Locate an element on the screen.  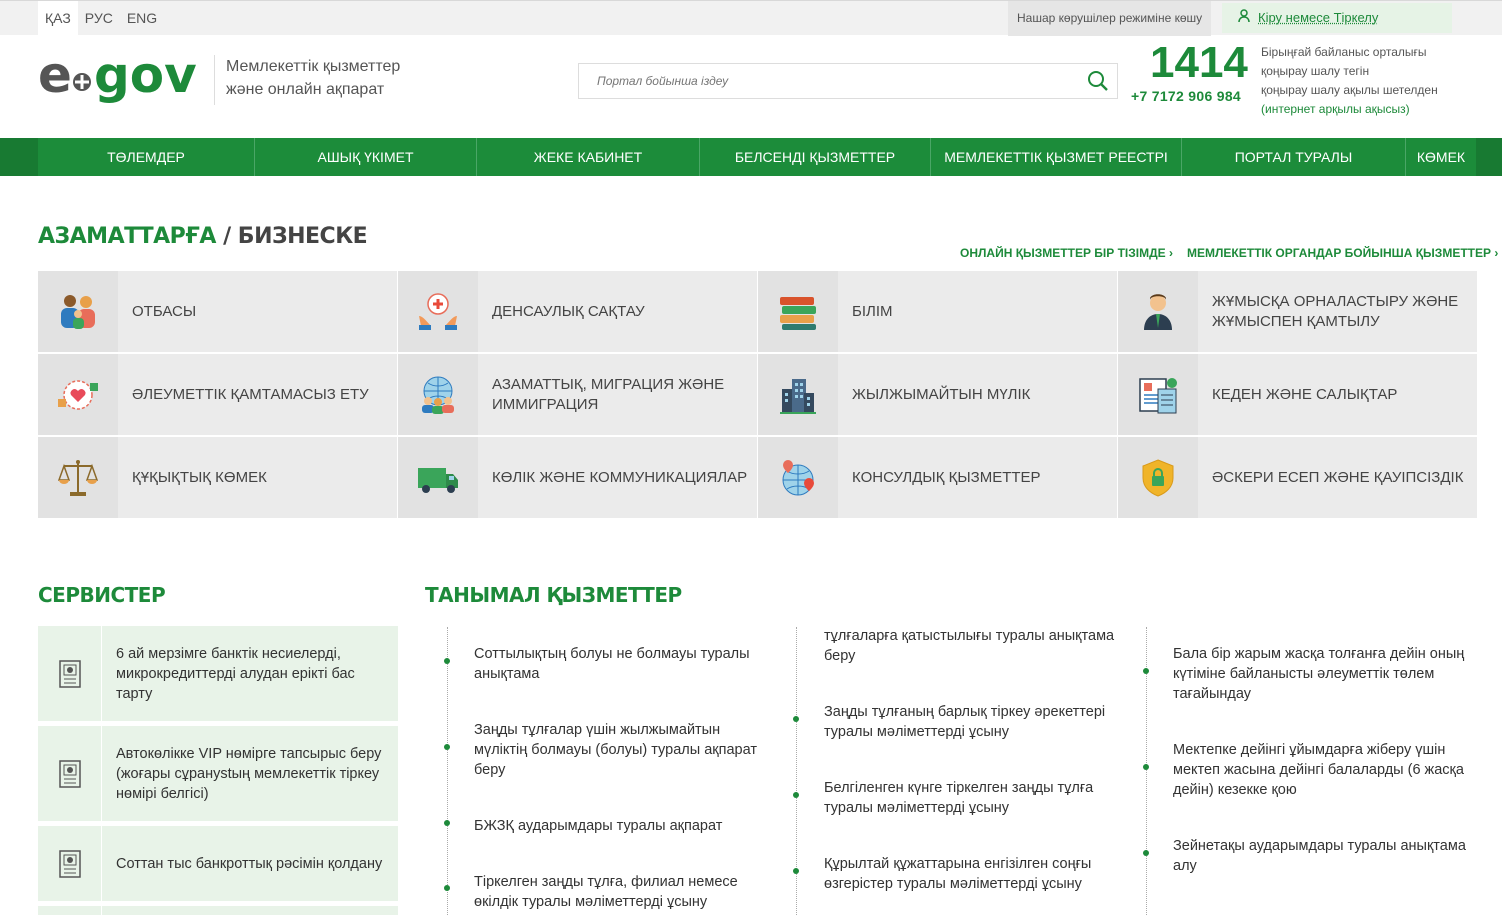
category-label: КОНСУЛДЫҚ ҚЫЗМЕТТЕР is located at coordinates (946, 477).